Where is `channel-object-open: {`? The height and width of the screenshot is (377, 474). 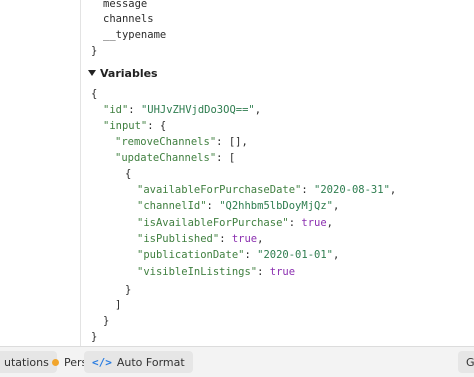 channel-object-open: { is located at coordinates (128, 174).